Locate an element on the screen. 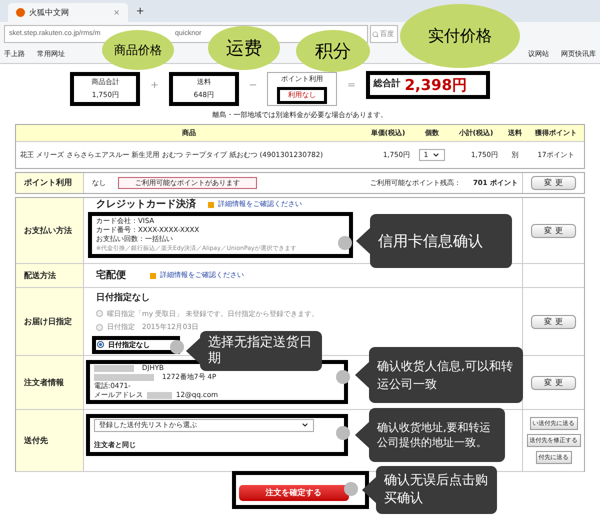 This screenshot has height=516, width=600. section-label: ポイント利用 is located at coordinates (50, 183).